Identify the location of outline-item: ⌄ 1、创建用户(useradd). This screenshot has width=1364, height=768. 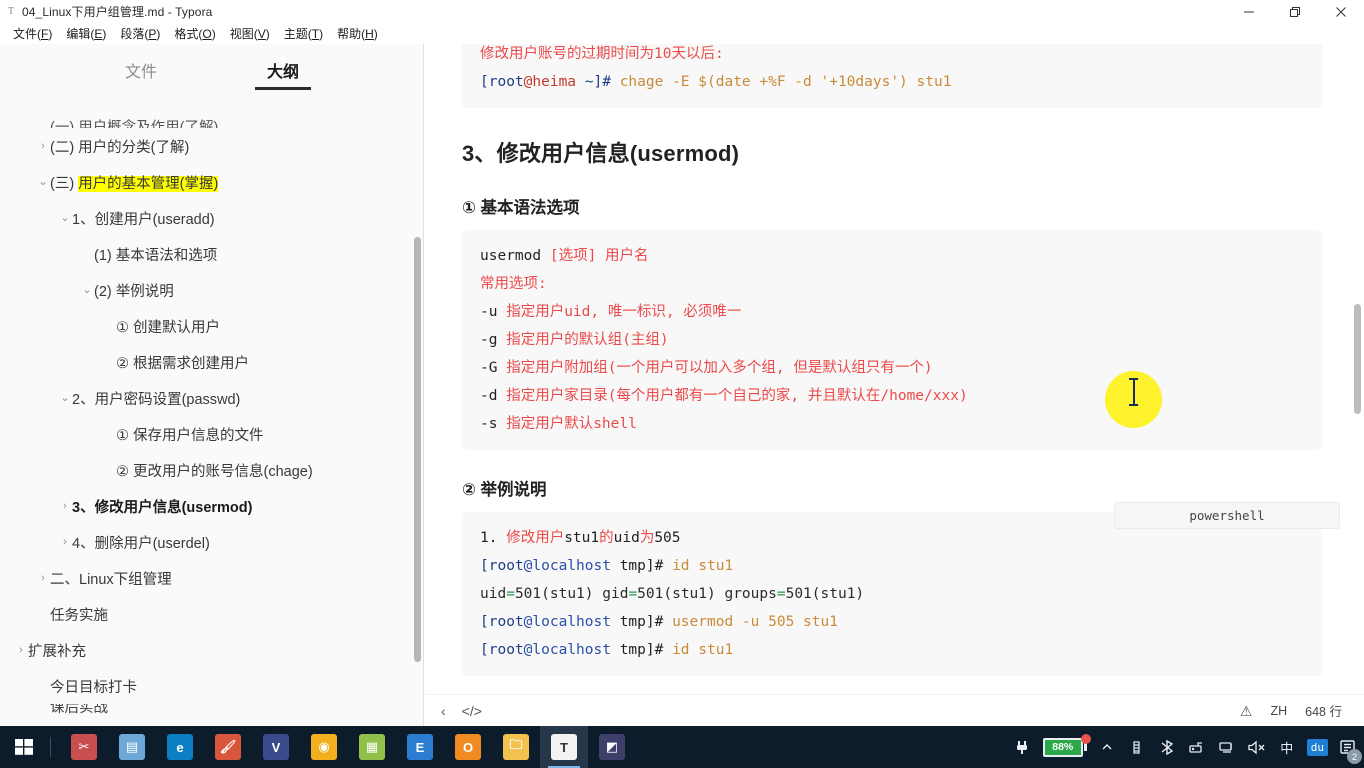
(211, 218).